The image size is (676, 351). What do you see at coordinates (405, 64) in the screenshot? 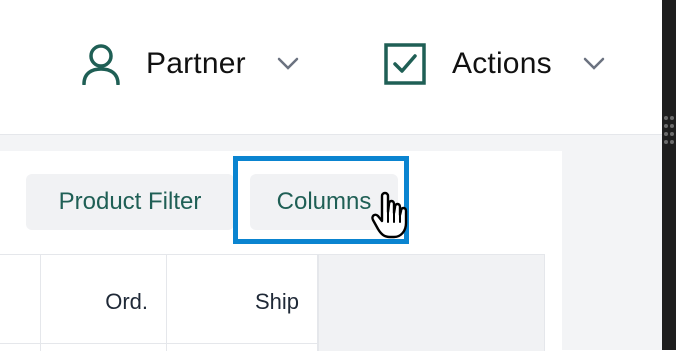
I see `checkbox-icon` at bounding box center [405, 64].